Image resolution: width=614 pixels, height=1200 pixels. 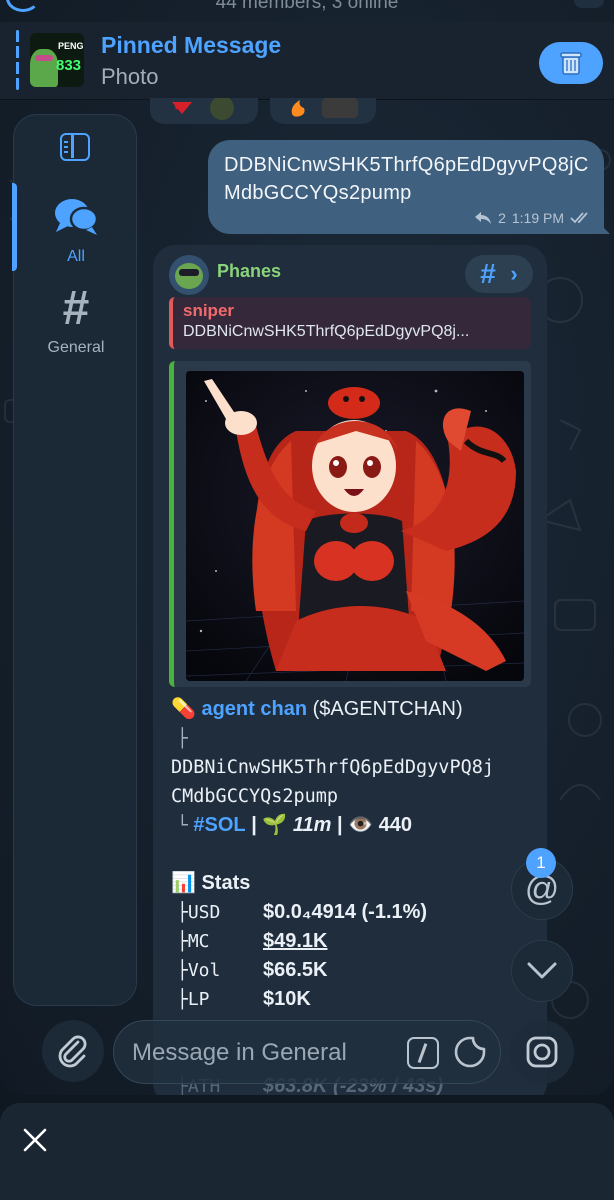 What do you see at coordinates (77, 217) in the screenshot?
I see `chat-bubbles-icon` at bounding box center [77, 217].